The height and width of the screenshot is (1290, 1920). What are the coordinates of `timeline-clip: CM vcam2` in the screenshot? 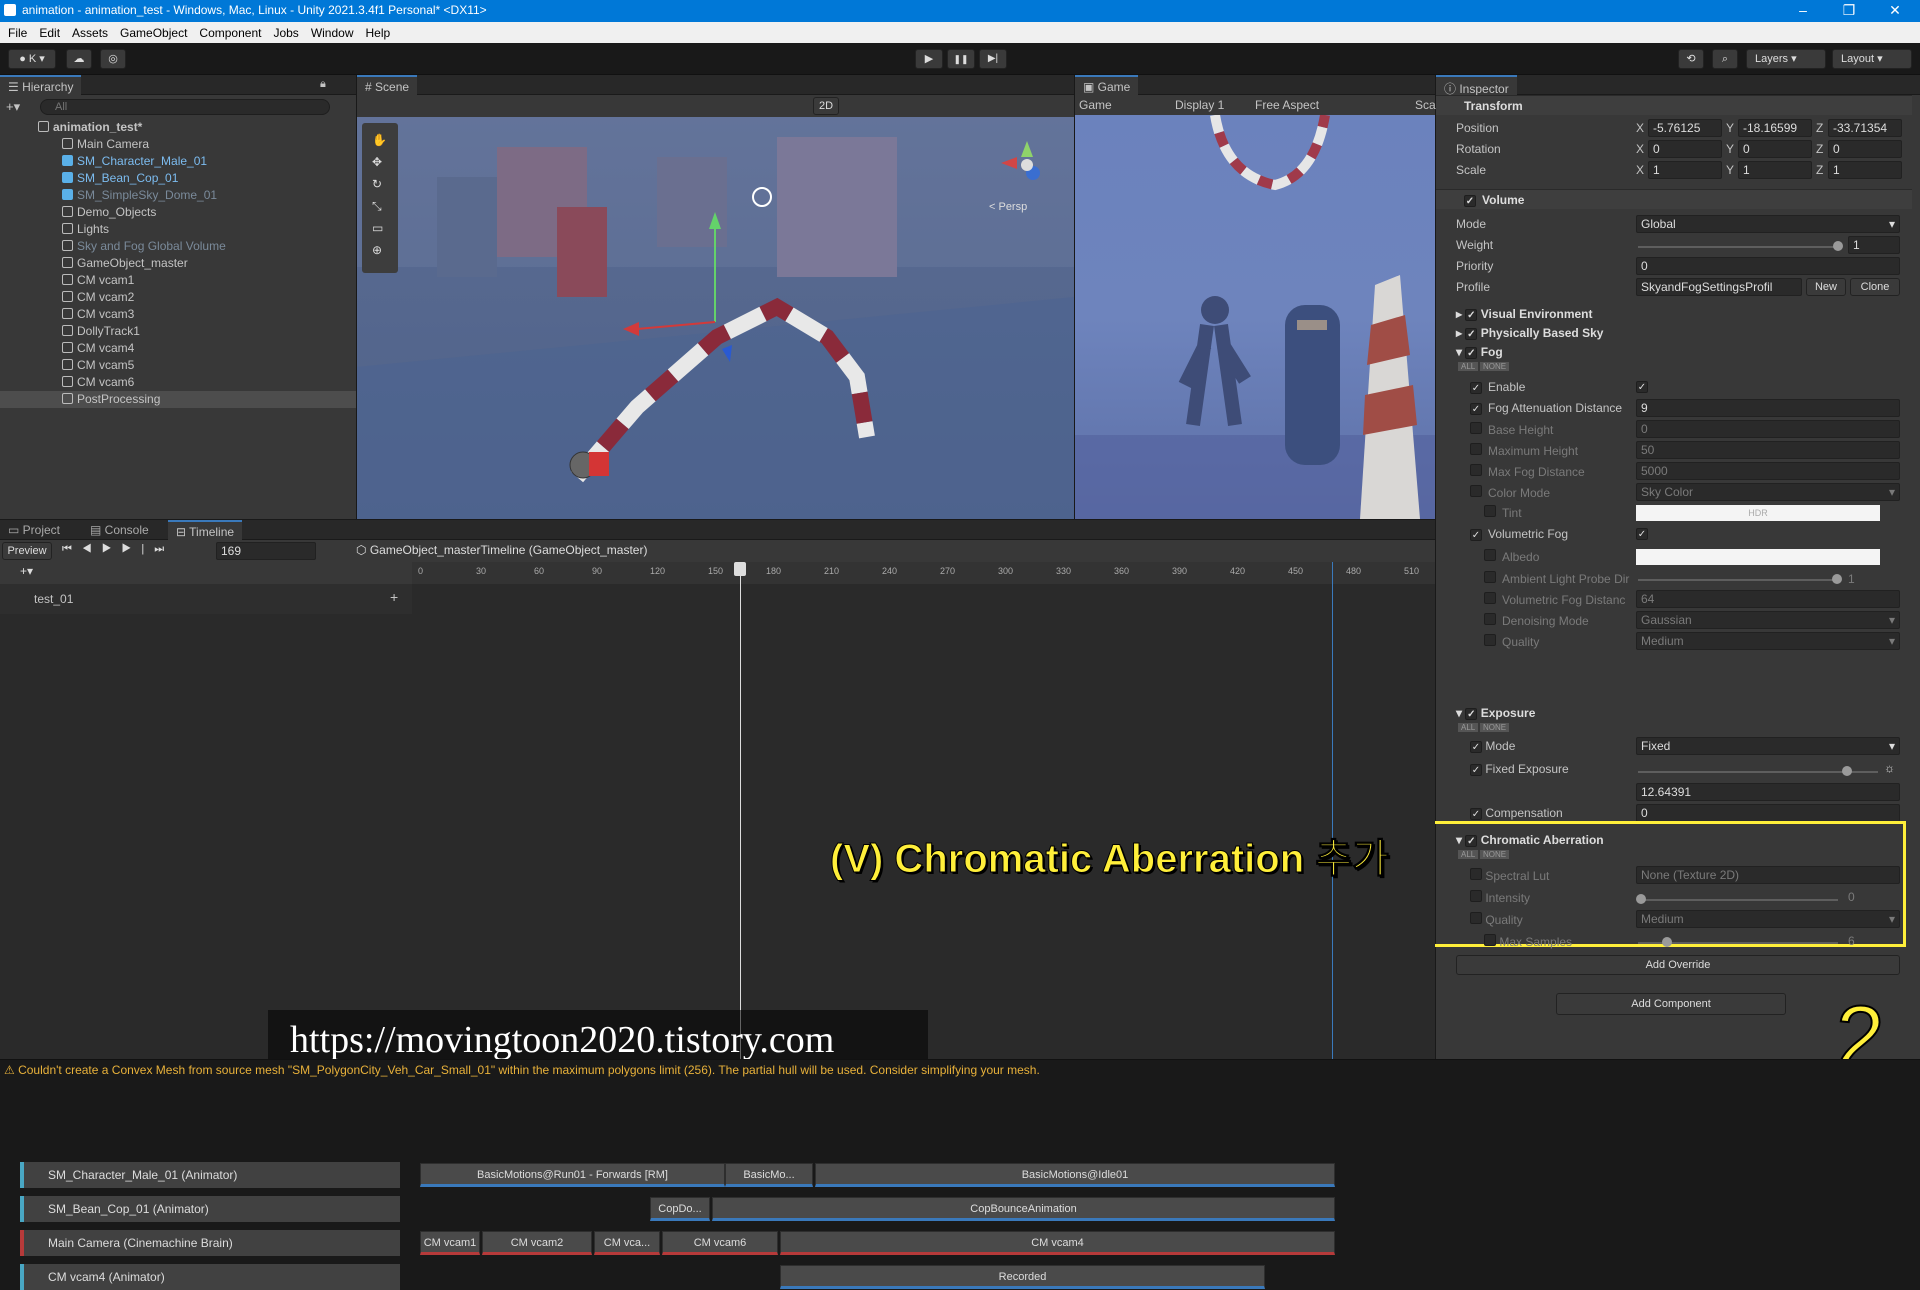 It's located at (537, 1243).